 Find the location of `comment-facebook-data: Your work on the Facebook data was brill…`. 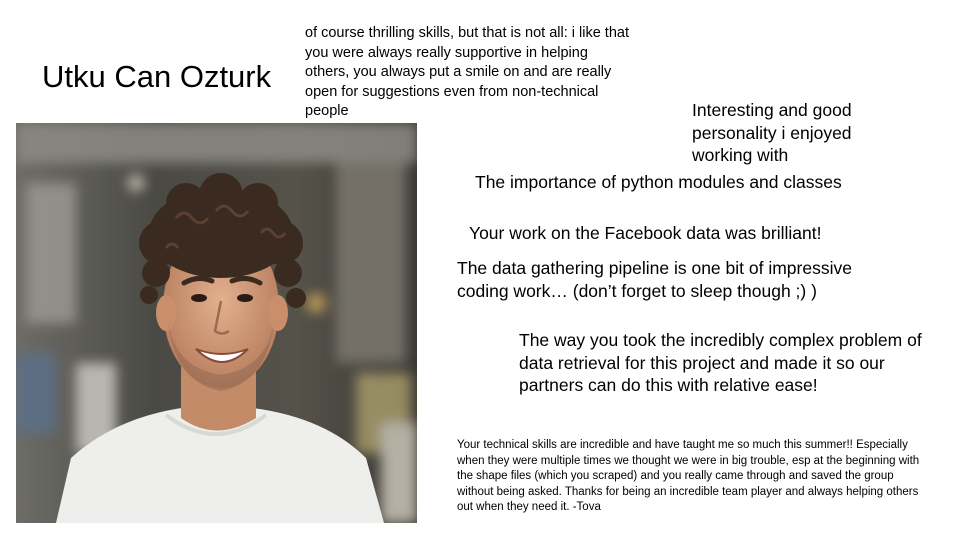

comment-facebook-data: Your work on the Facebook data was brill… is located at coordinates (645, 233).